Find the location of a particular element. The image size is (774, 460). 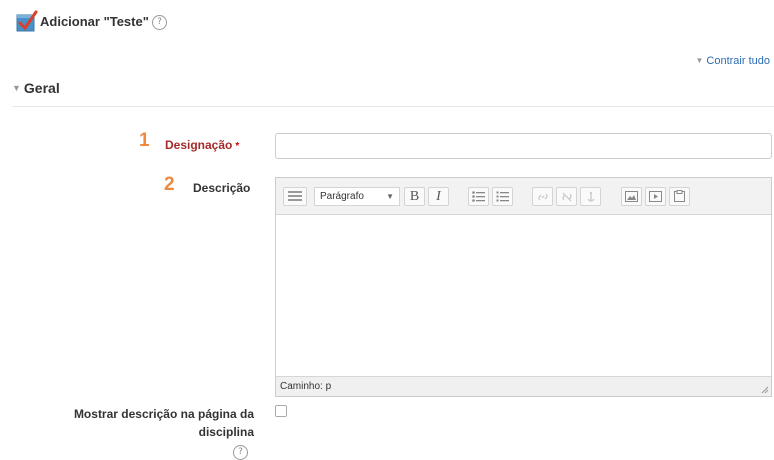

name-label: Designação * is located at coordinates (202, 145).